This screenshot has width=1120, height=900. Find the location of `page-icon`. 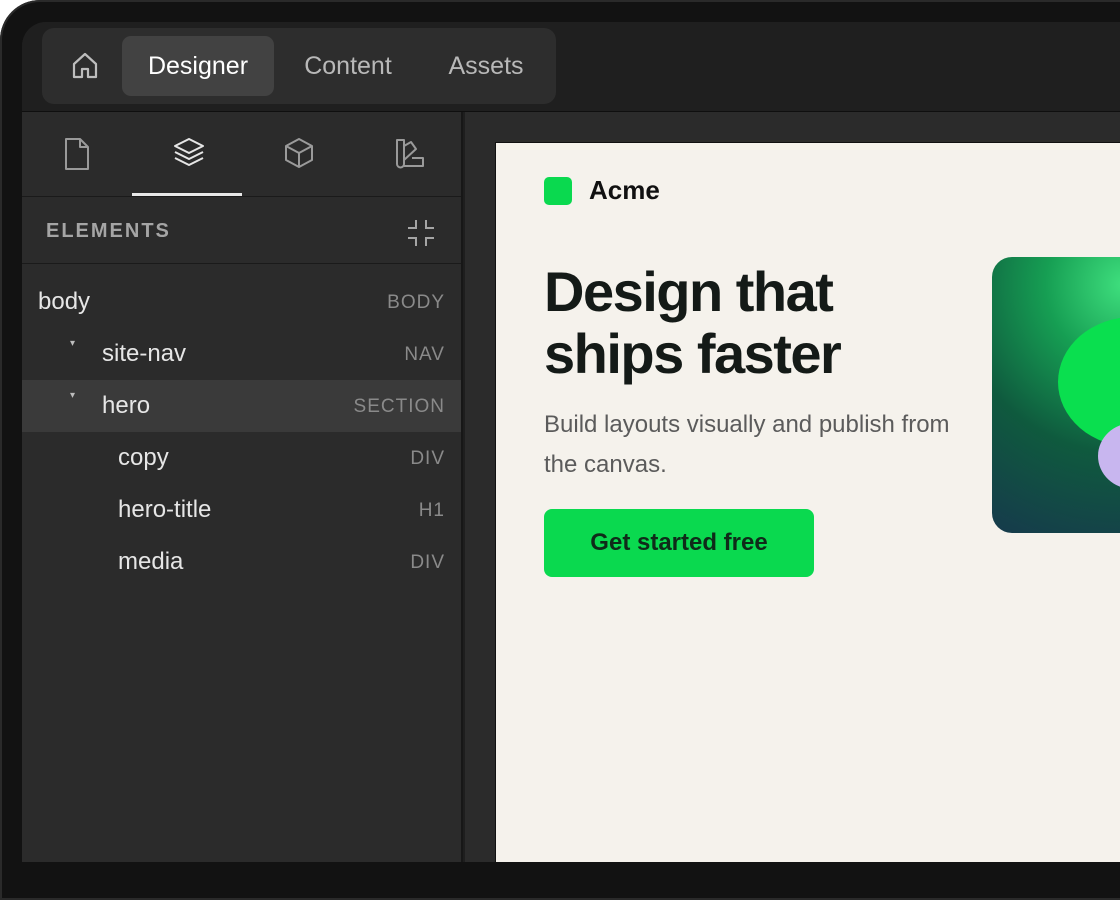

page-icon is located at coordinates (77, 154).